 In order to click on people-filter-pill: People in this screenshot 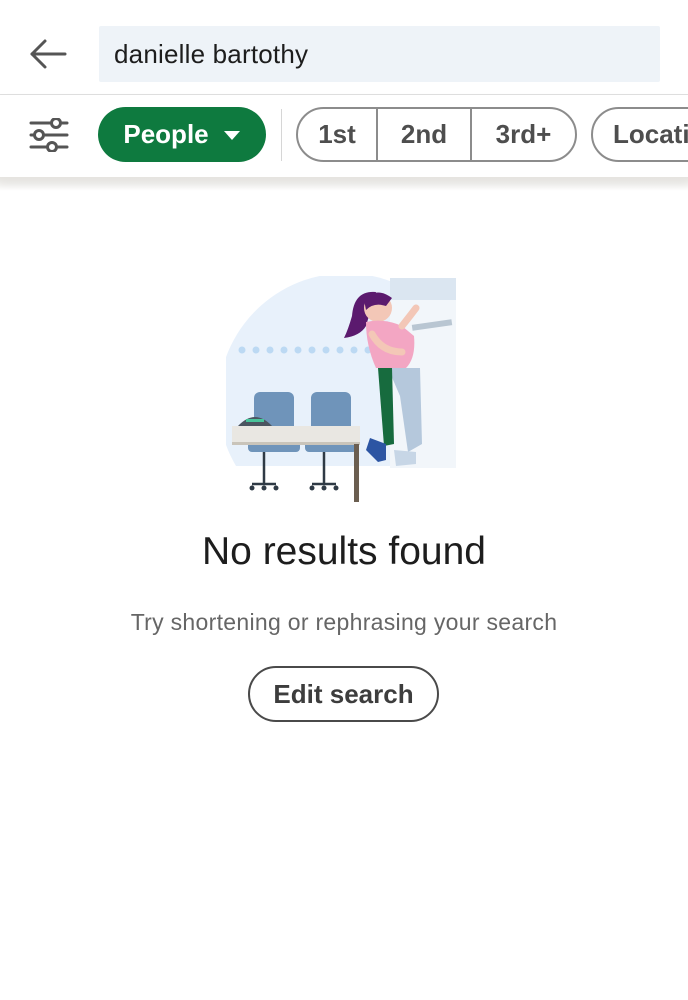, I will do `click(182, 134)`.